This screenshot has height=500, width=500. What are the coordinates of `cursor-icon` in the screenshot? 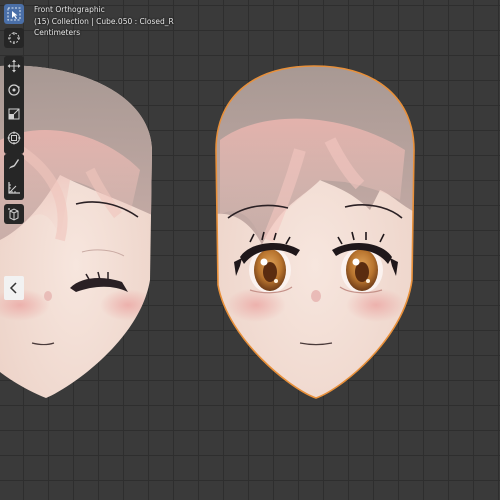 It's located at (14, 38).